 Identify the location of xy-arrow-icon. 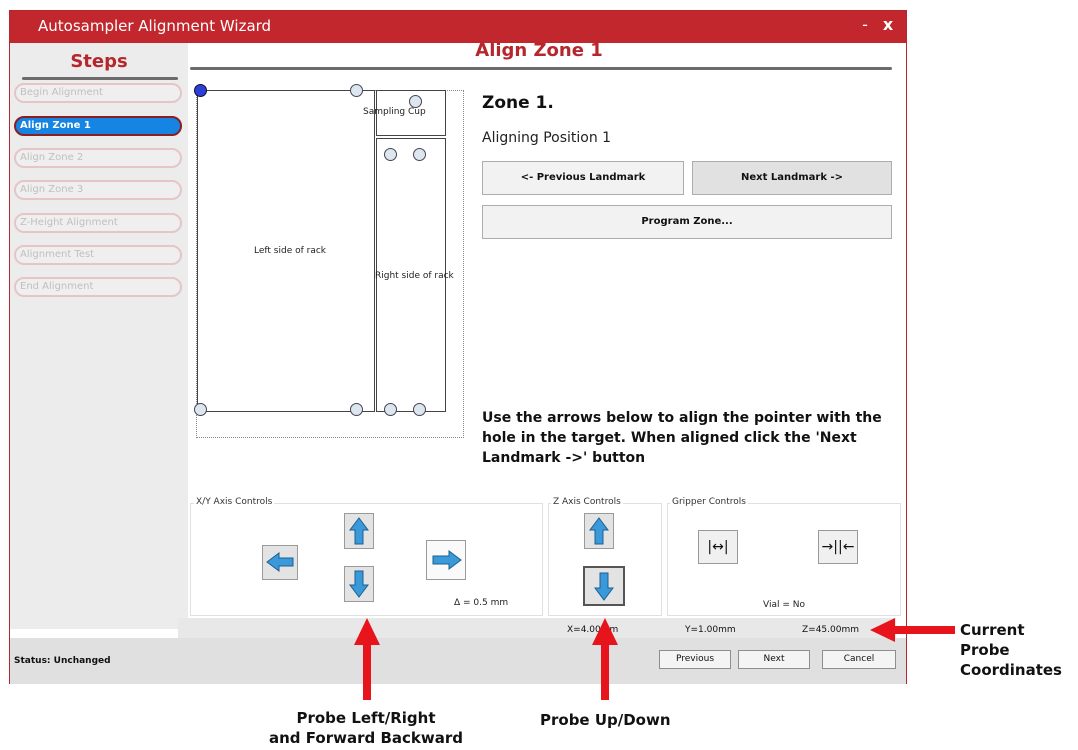
(367, 659).